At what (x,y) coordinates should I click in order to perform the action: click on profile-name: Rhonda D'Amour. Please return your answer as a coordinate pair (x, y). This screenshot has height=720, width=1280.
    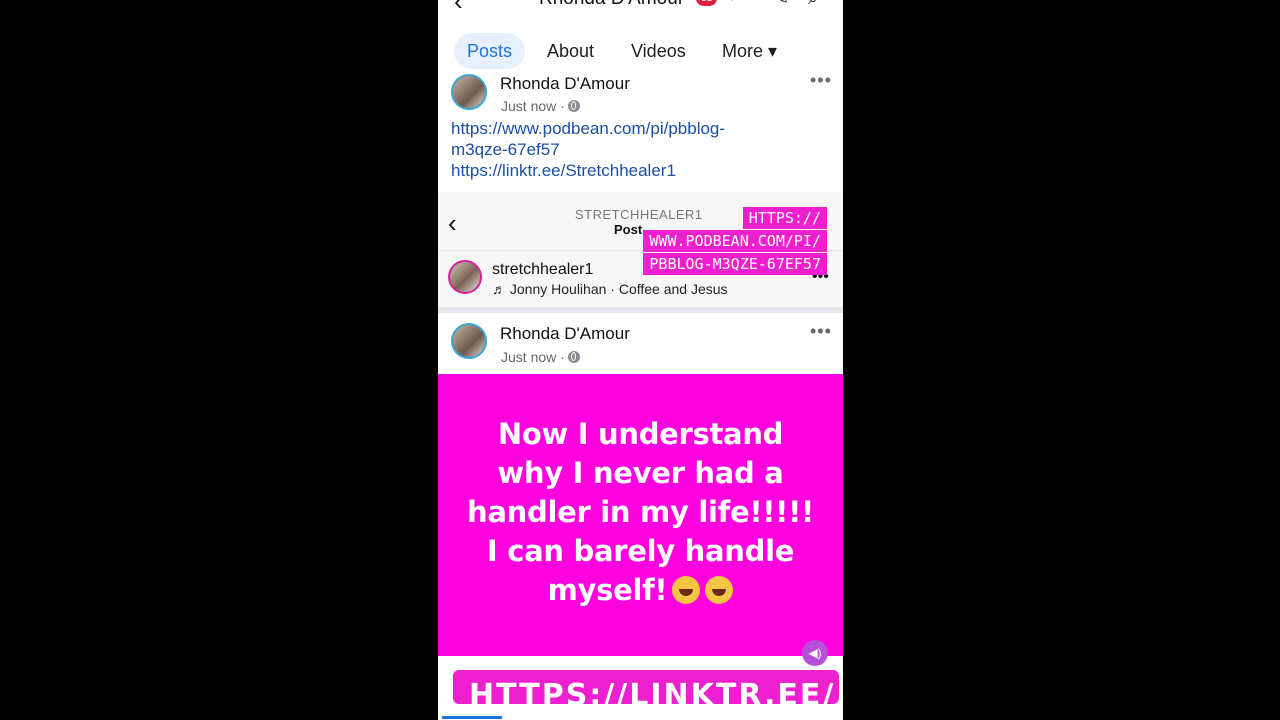
    Looking at the image, I should click on (611, 5).